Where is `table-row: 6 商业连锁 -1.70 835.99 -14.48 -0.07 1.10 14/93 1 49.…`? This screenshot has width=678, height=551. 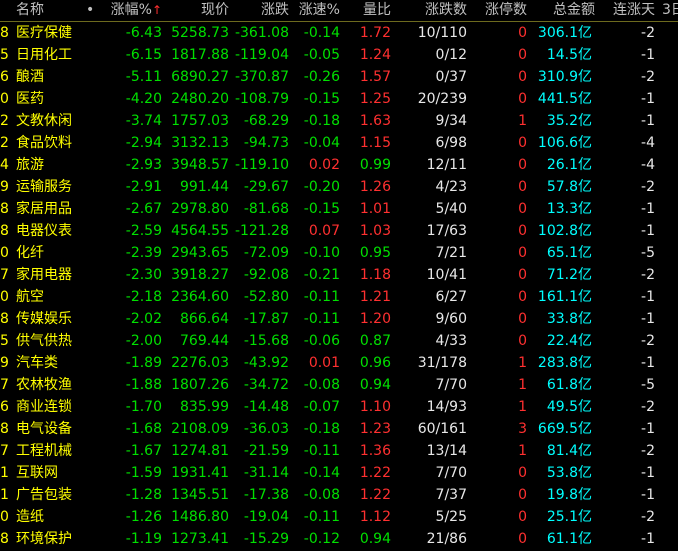 table-row: 6 商业连锁 -1.70 835.99 -14.48 -0.07 1.10 14/93 1 49.… is located at coordinates (339, 407).